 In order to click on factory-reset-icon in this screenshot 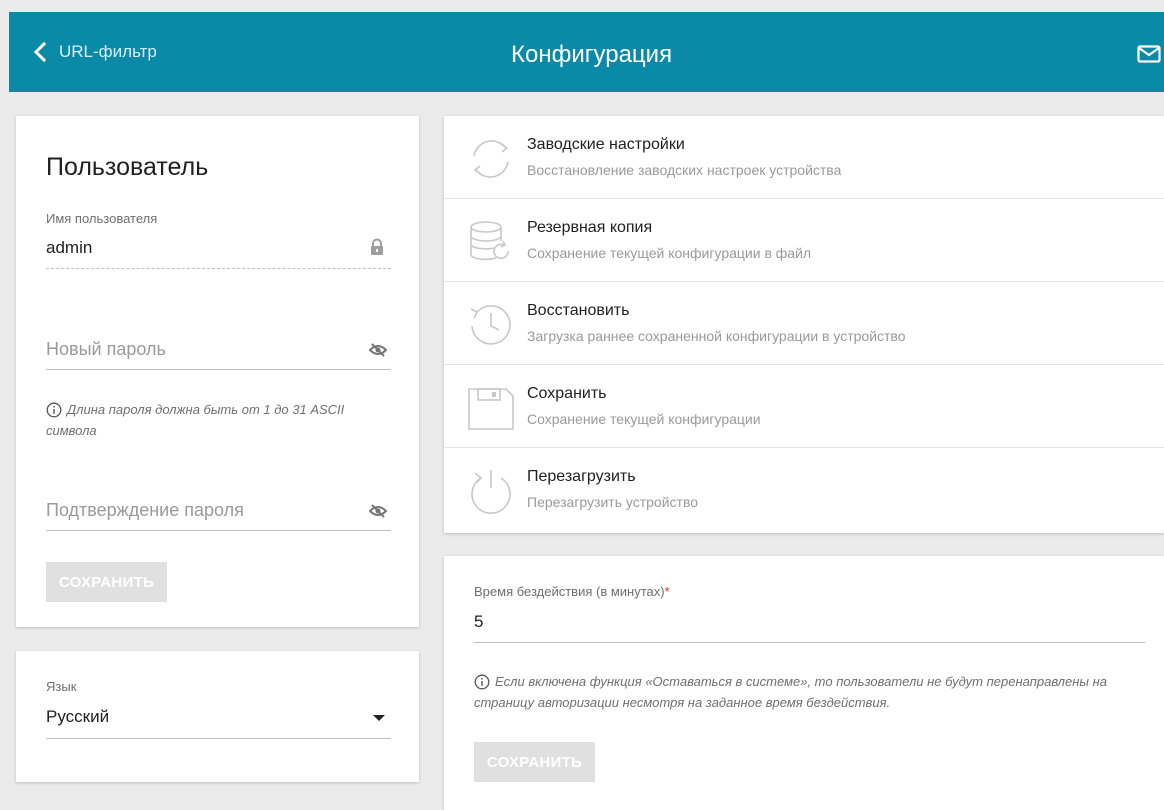, I will do `click(491, 159)`.